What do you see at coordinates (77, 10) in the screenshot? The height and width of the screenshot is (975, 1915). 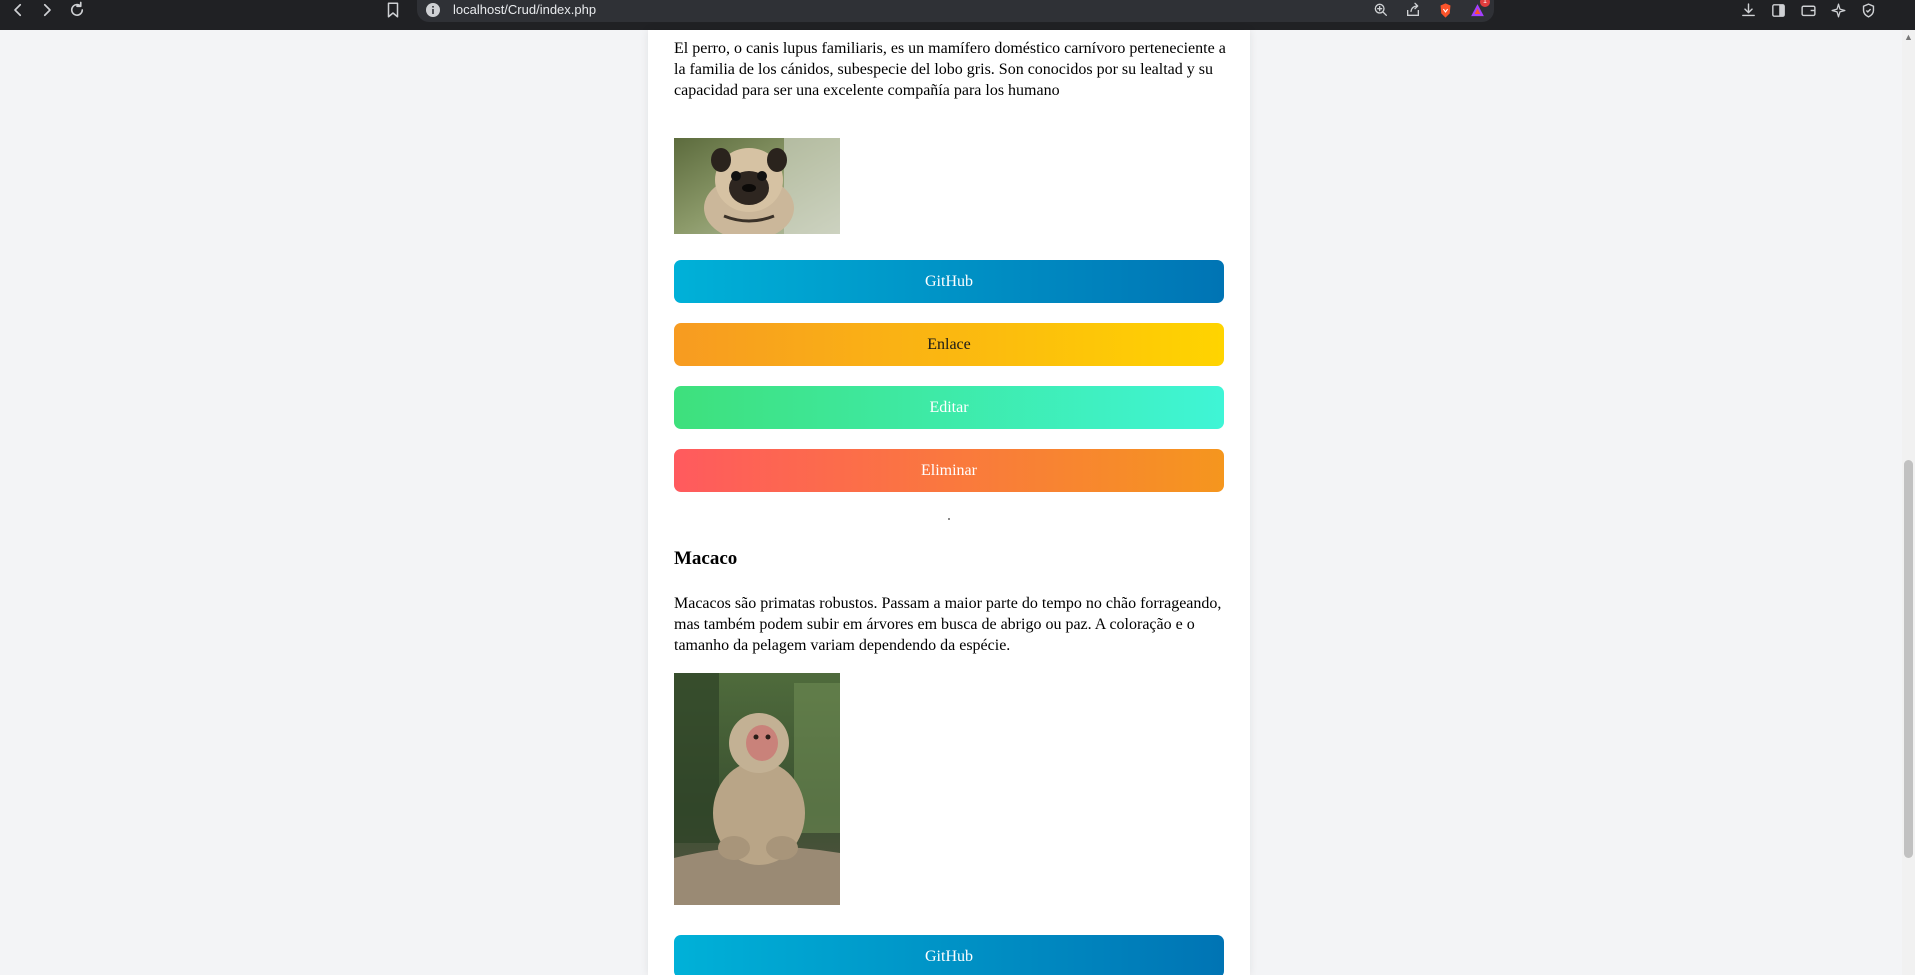 I see `reload-icon` at bounding box center [77, 10].